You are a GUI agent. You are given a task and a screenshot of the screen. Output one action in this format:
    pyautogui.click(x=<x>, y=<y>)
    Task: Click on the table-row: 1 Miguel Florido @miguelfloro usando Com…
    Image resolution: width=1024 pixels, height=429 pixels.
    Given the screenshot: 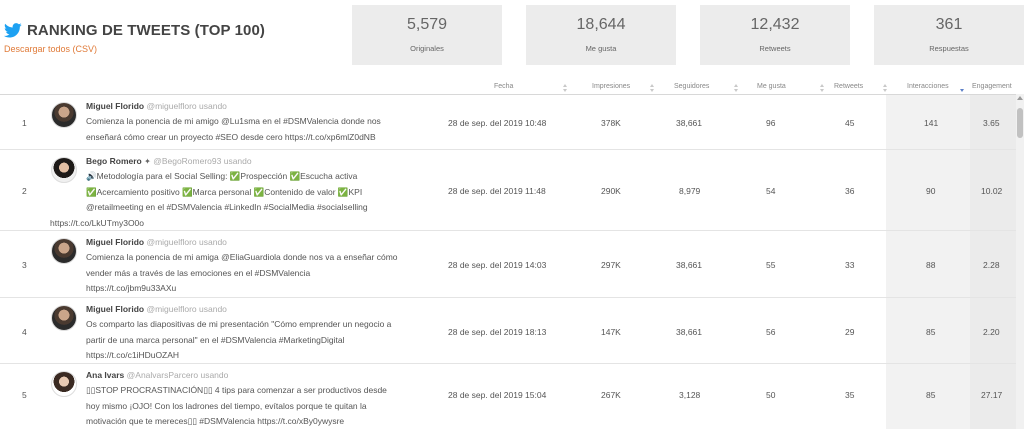 What is the action you would take?
    pyautogui.click(x=508, y=122)
    